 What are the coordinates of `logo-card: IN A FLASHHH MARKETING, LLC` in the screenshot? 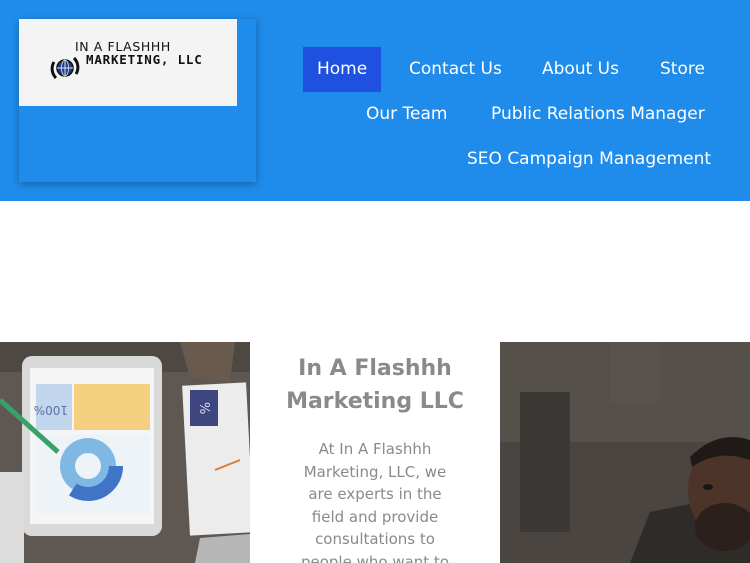 It's located at (137, 100).